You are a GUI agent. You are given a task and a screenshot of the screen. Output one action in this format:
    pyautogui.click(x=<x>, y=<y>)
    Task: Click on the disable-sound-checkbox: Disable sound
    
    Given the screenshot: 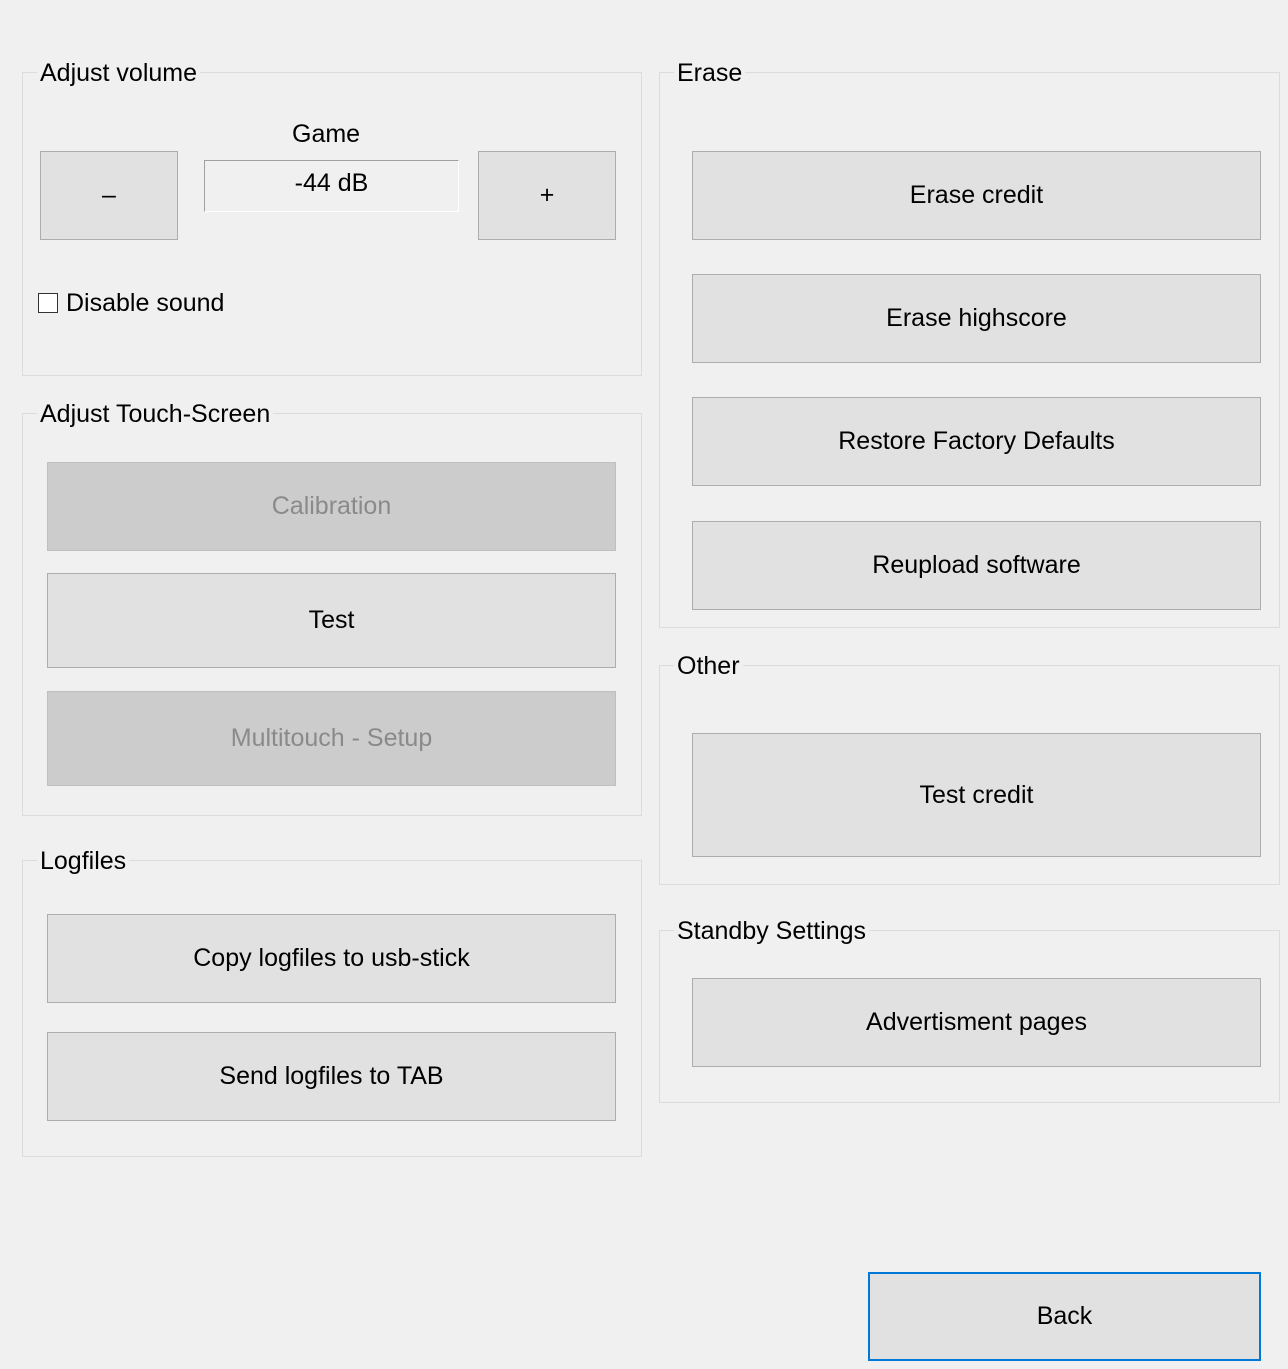 What is the action you would take?
    pyautogui.click(x=131, y=303)
    